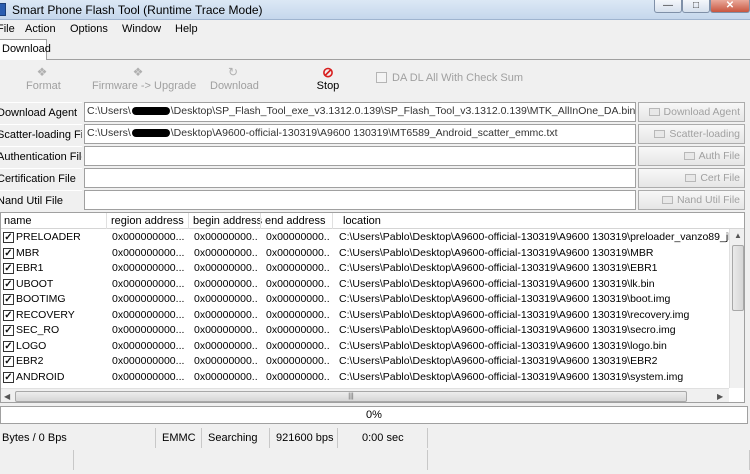 The width and height of the screenshot is (750, 474). What do you see at coordinates (18, 221) in the screenshot?
I see `column-header-name: name` at bounding box center [18, 221].